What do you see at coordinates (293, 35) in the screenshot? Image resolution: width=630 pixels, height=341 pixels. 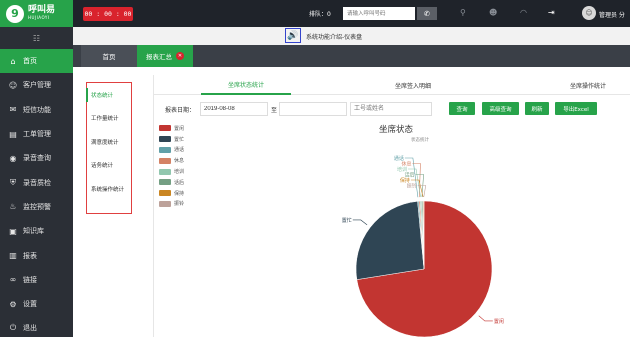 I see `speaker-icon: 🔊` at bounding box center [293, 35].